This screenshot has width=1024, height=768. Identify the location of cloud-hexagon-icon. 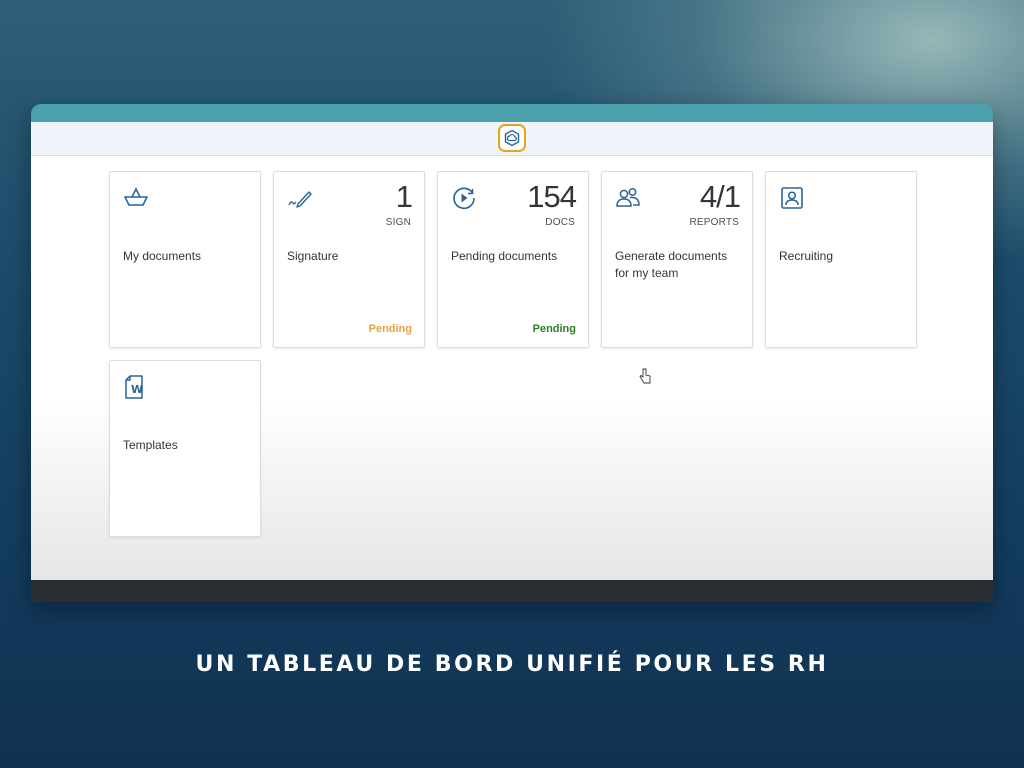
(512, 138).